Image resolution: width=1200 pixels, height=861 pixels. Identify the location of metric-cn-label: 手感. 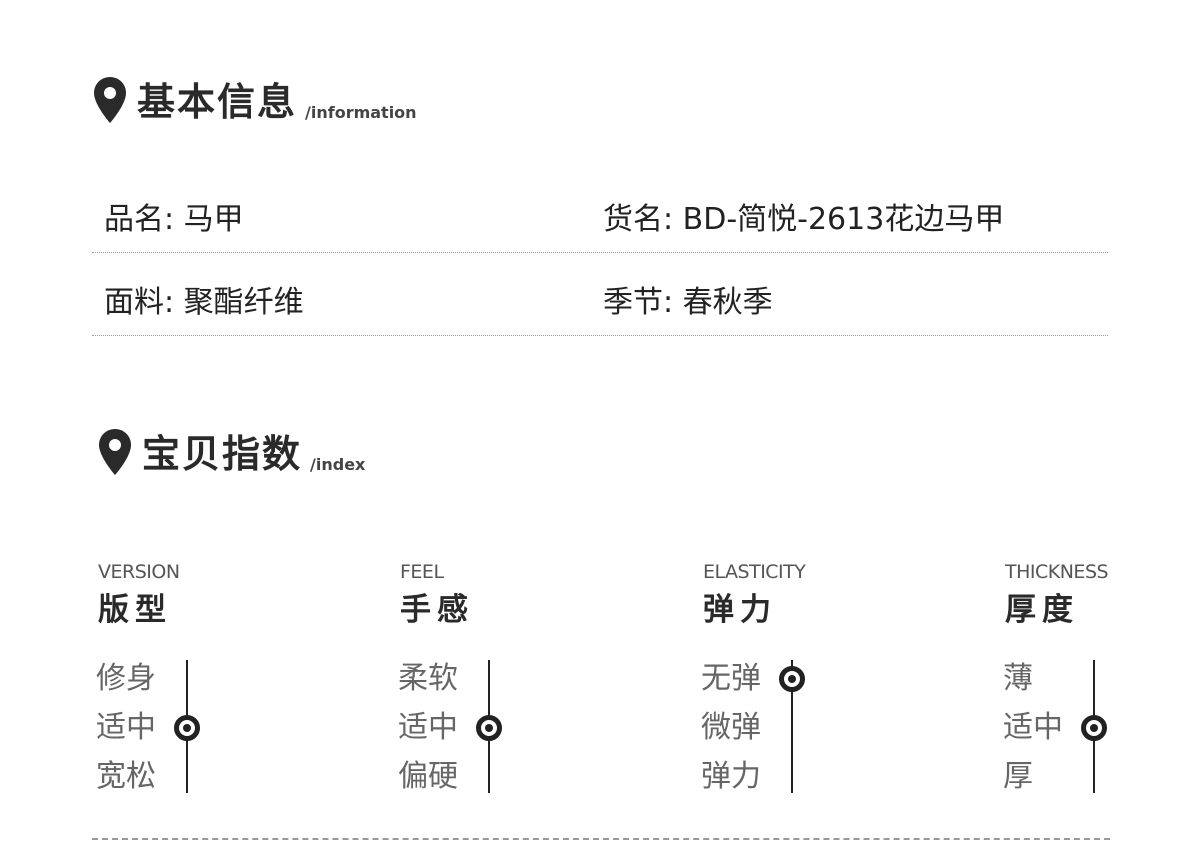
(437, 610).